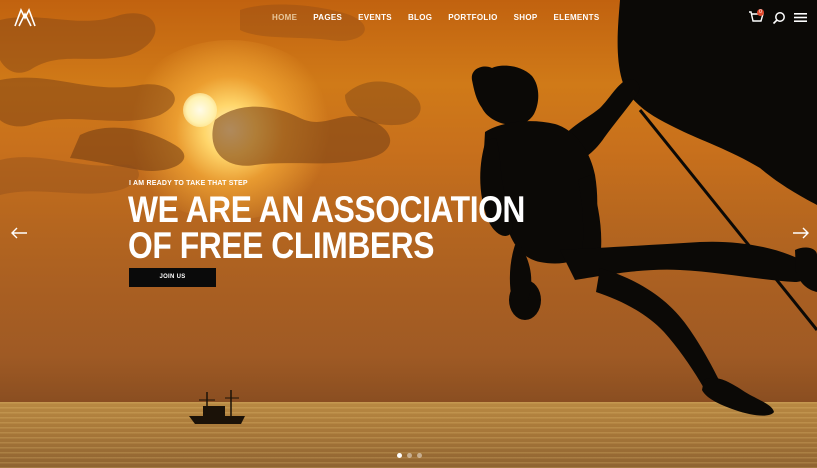  Describe the element at coordinates (472, 17) in the screenshot. I see `nav-item-portfolio: PORTFOLIO` at that location.